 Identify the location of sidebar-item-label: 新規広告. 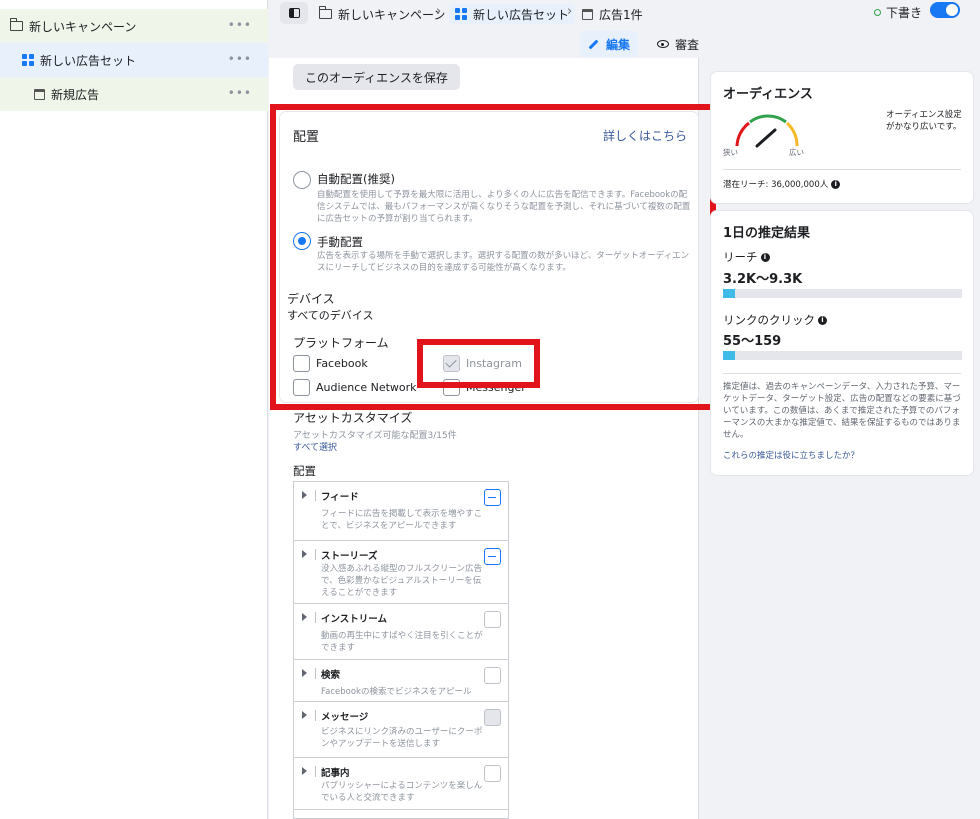
(75, 94).